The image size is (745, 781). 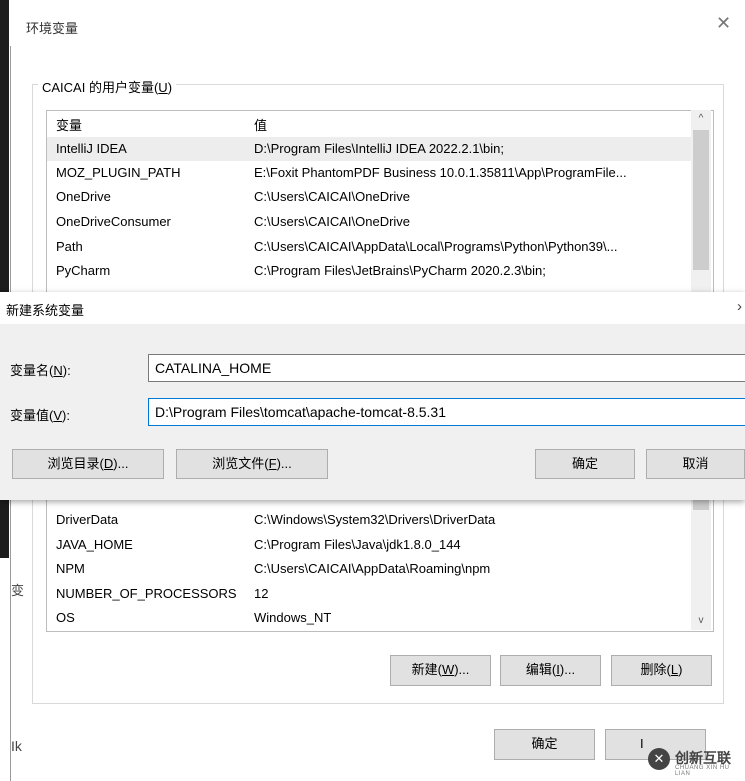 I want to click on dialog-title: 新建系统变量, so click(x=45, y=310).